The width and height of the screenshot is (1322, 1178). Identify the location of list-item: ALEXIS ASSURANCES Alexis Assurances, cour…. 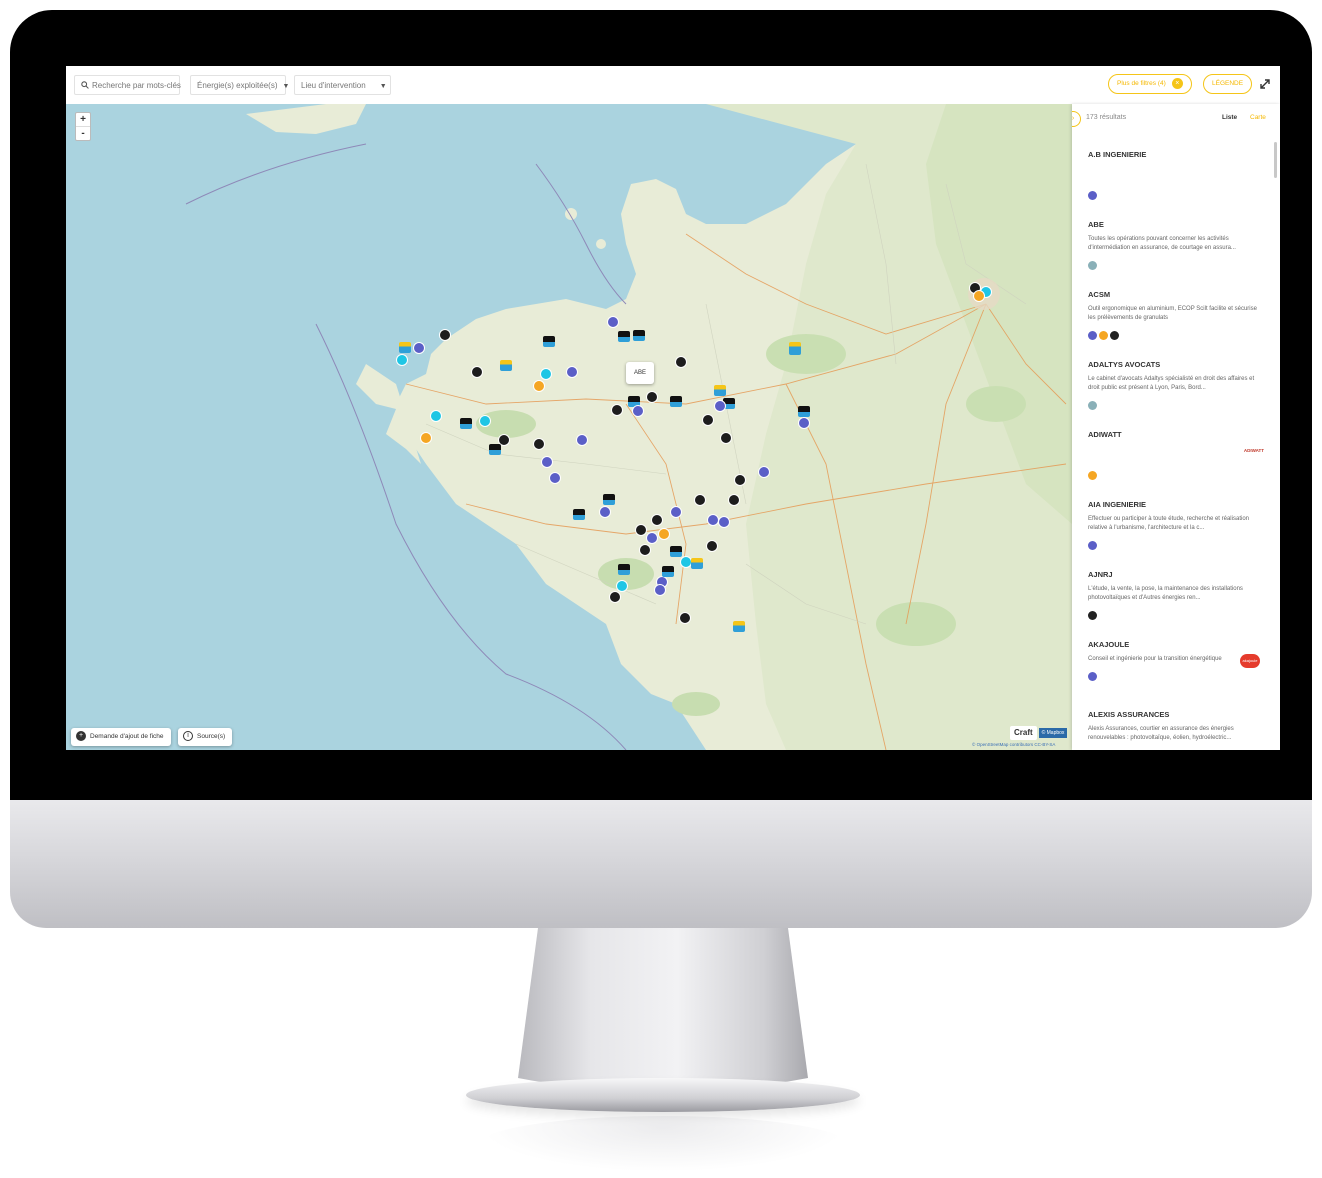
(1176, 730).